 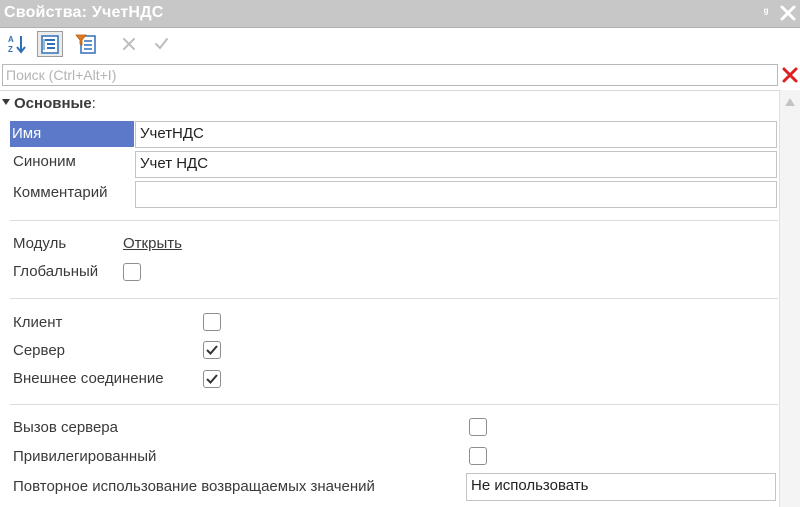 I want to click on section-title: Основные, so click(x=53, y=103).